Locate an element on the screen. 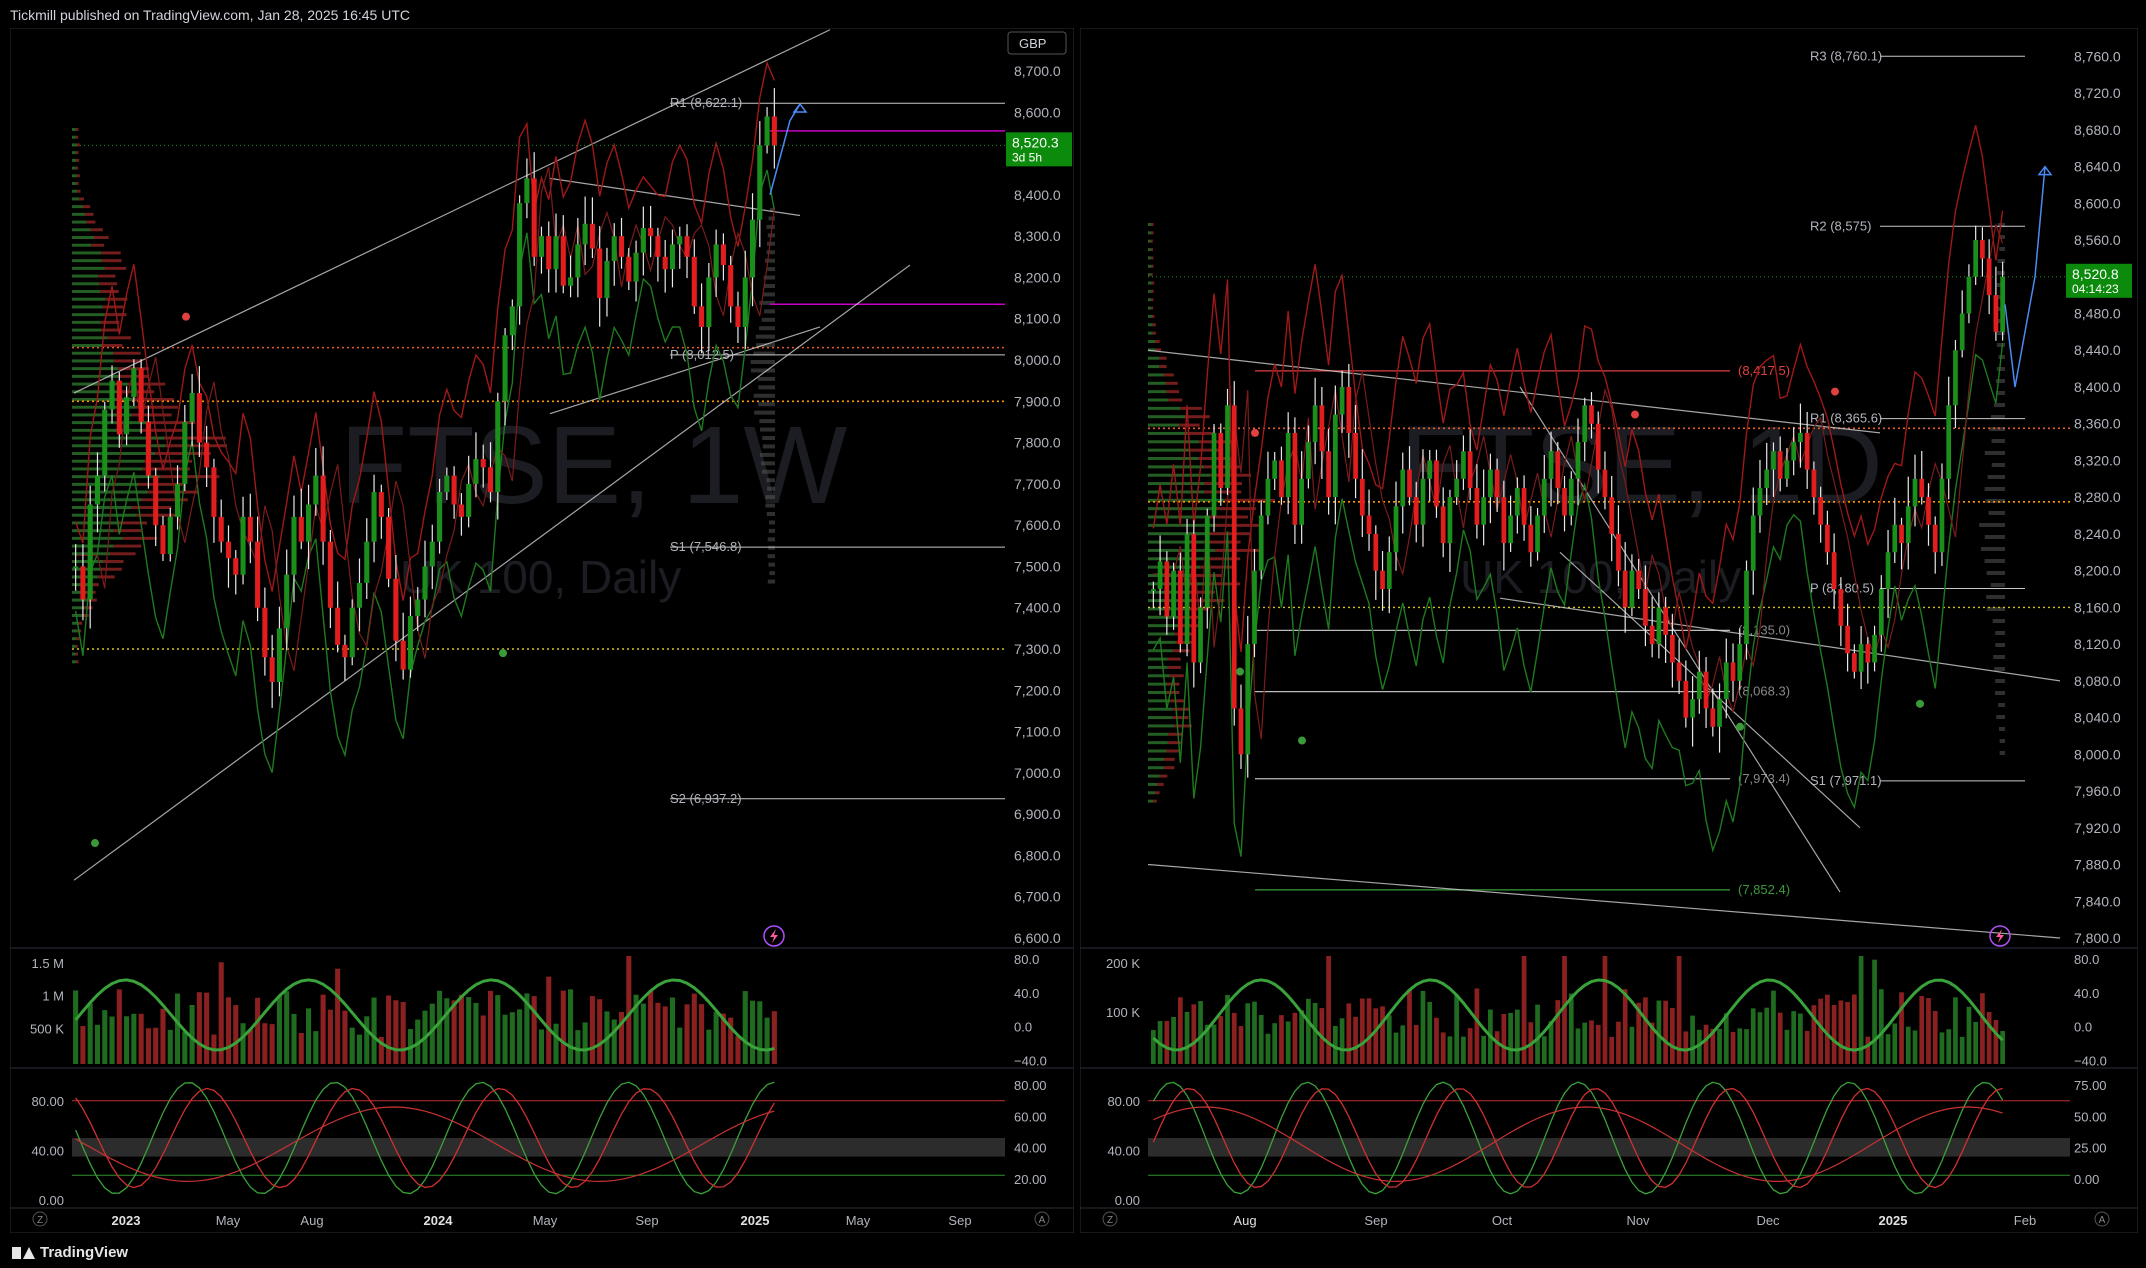  volume-axis-tick: 1.5 M is located at coordinates (47, 963).